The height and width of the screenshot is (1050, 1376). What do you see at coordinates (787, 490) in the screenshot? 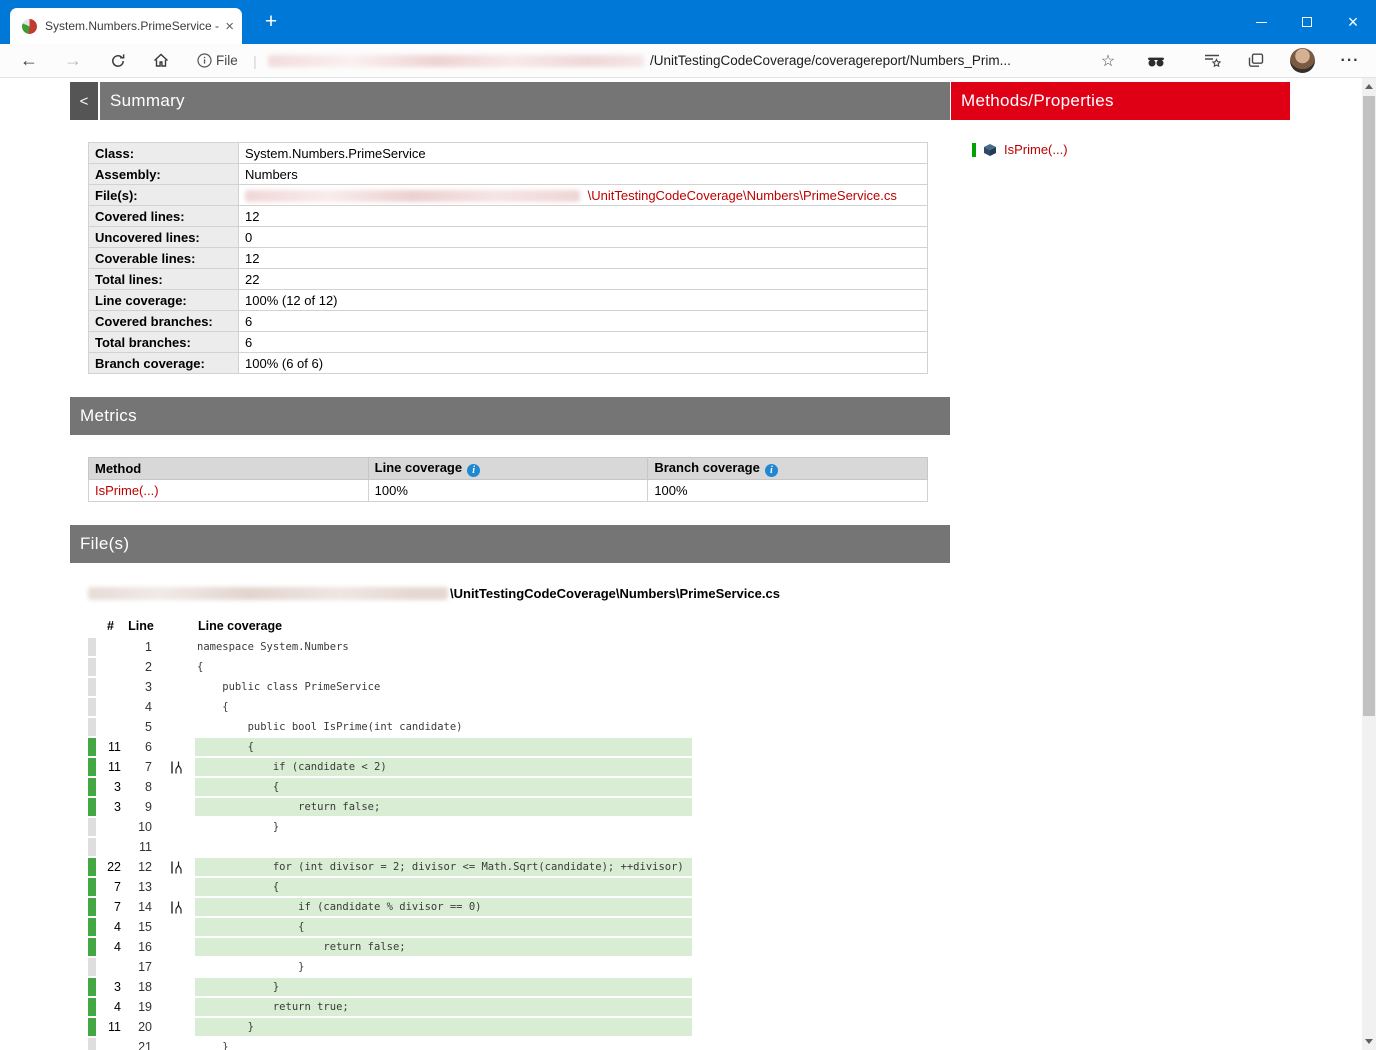
I see `method-branch-coverage-value: 100%` at bounding box center [787, 490].